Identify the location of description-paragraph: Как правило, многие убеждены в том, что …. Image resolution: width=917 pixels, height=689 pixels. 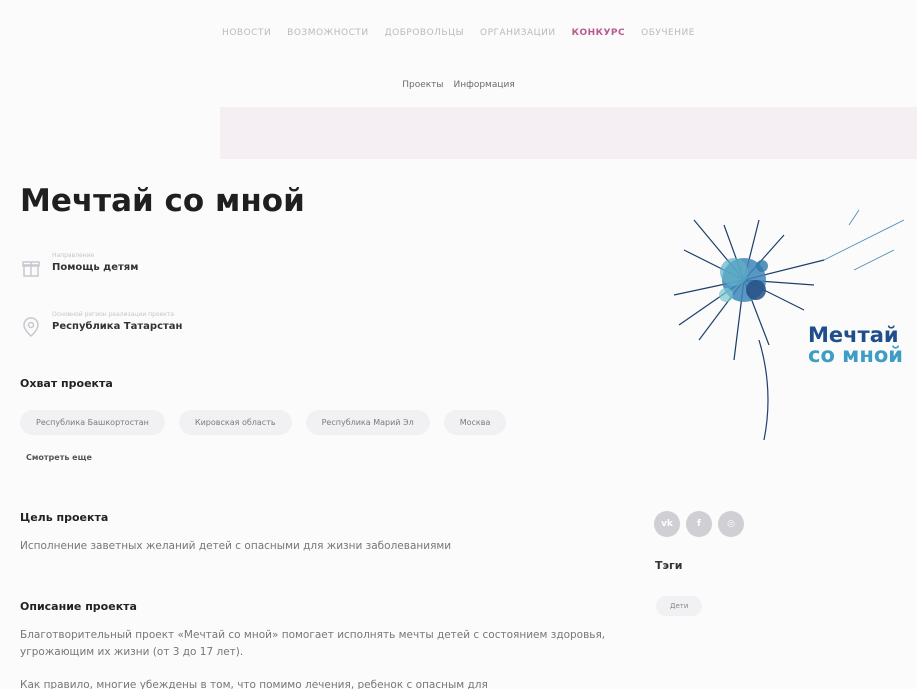
(254, 684).